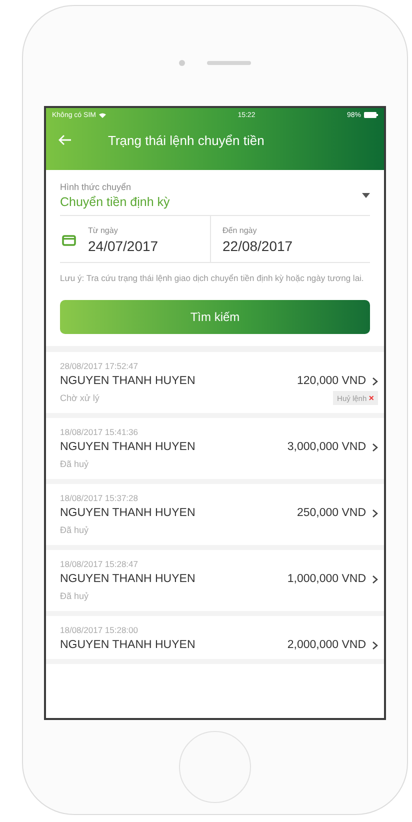  What do you see at coordinates (65, 140) in the screenshot?
I see `back-arrow-icon` at bounding box center [65, 140].